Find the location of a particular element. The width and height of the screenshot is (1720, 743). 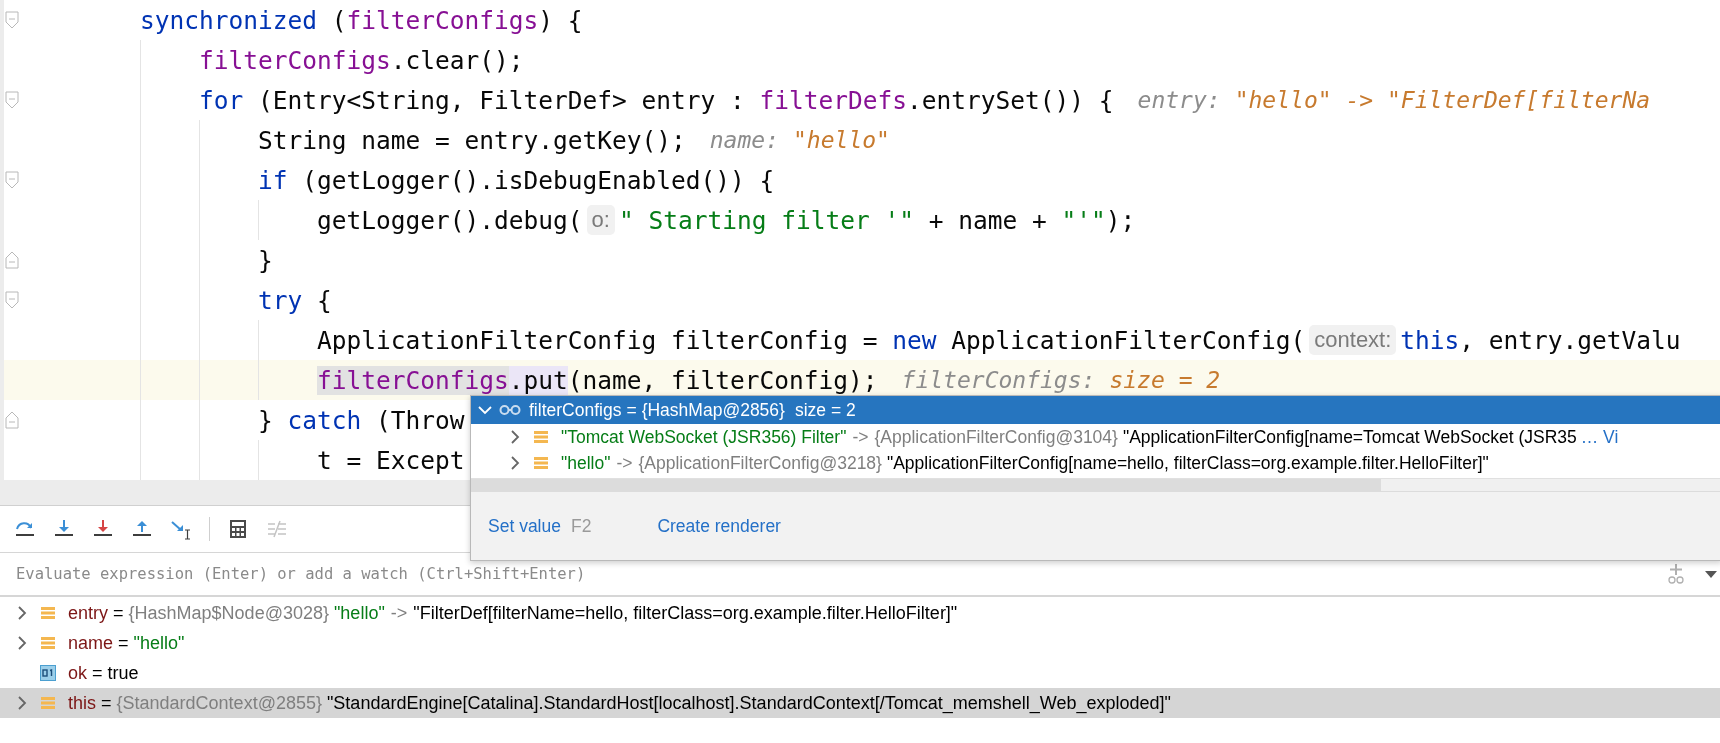

inline-value-label: filterConfigs: is located at coordinates (998, 380).